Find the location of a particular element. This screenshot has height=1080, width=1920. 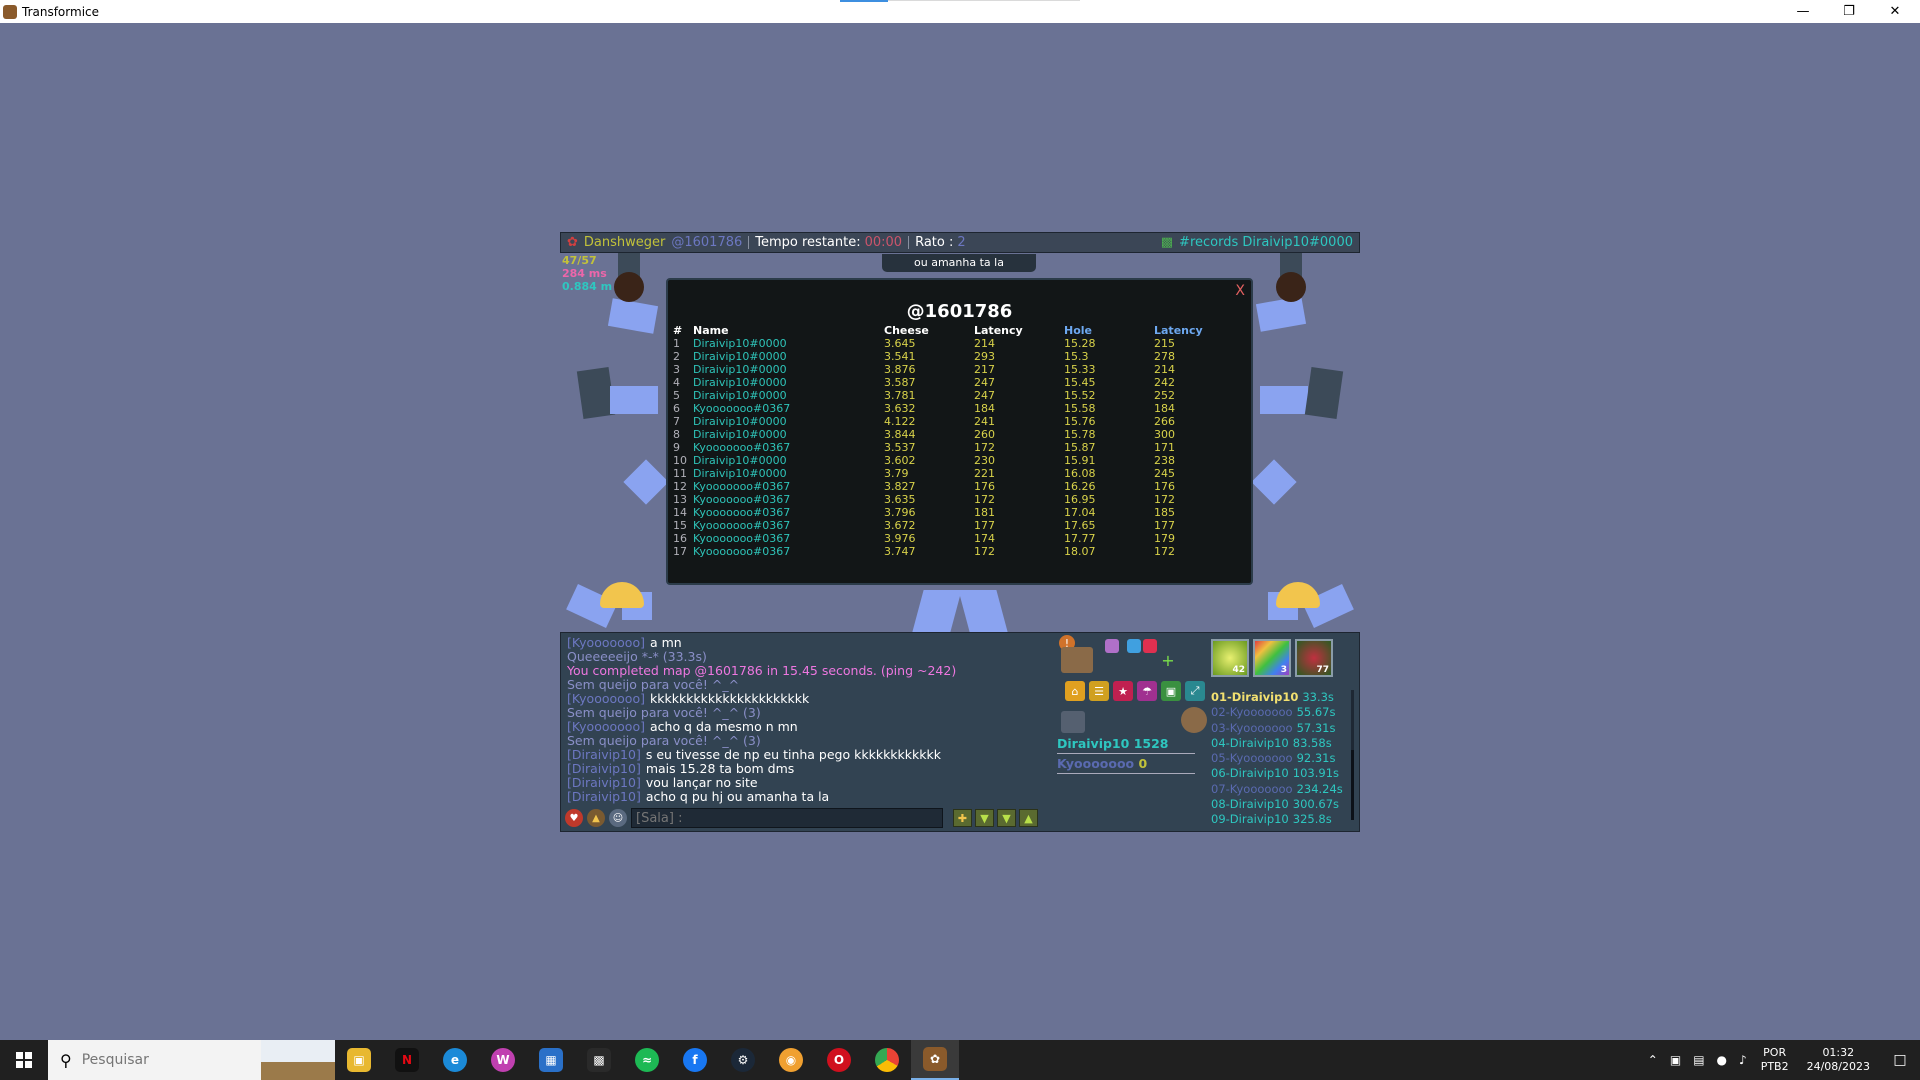

camera-icon: ▣ is located at coordinates (1675, 1060).